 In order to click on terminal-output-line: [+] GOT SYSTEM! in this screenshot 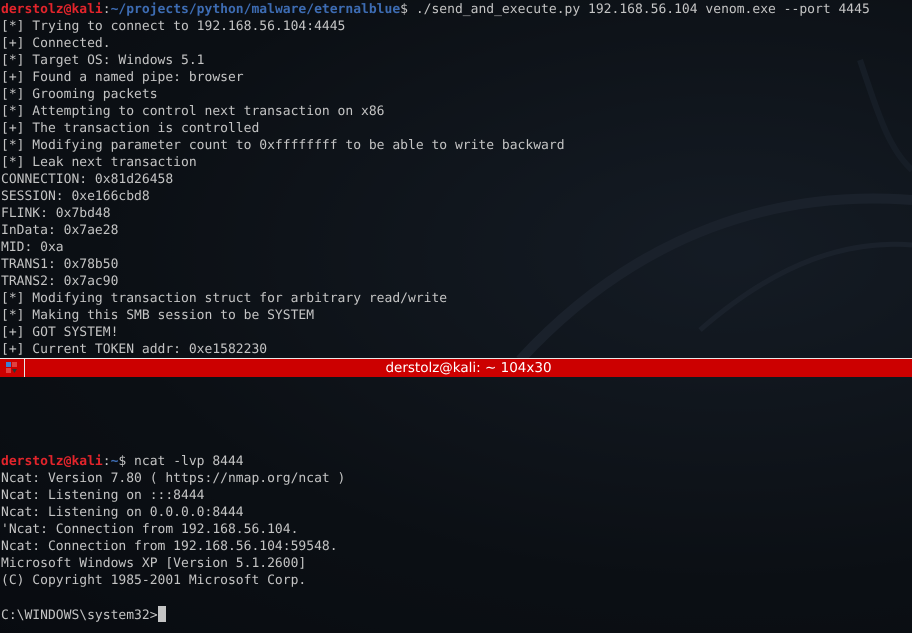, I will do `click(60, 332)`.